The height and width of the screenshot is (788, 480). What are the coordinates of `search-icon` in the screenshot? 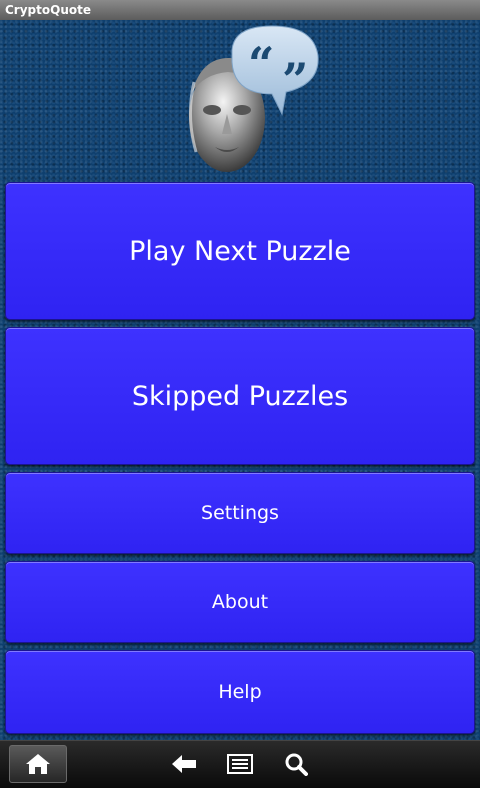 It's located at (296, 764).